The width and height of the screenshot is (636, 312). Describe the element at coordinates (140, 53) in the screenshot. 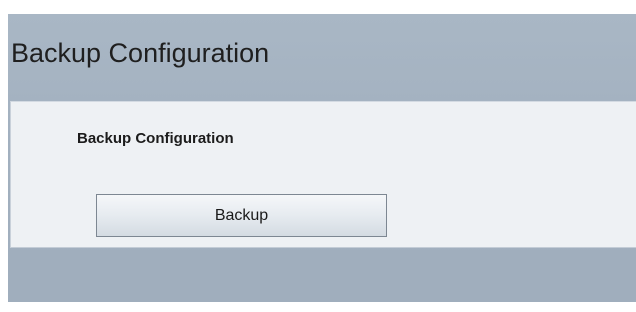

I see `page-title: Backup Configuration` at that location.